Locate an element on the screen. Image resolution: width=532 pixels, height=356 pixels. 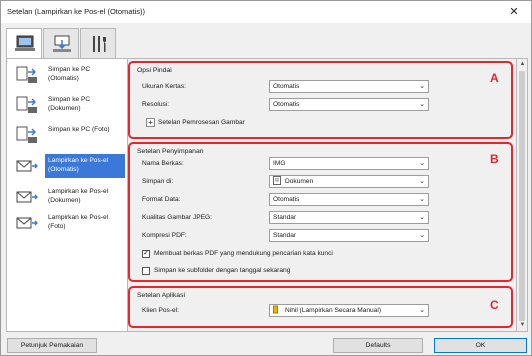
resolution-label: Resolusi: is located at coordinates (156, 104).